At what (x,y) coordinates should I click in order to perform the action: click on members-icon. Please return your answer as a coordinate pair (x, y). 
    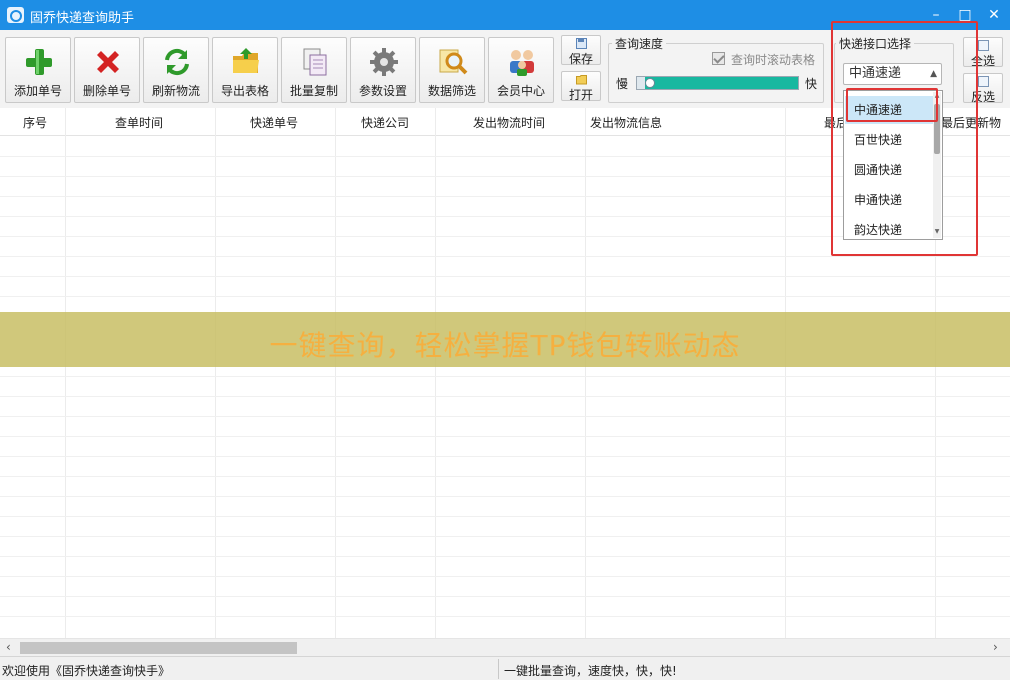
    Looking at the image, I should click on (522, 63).